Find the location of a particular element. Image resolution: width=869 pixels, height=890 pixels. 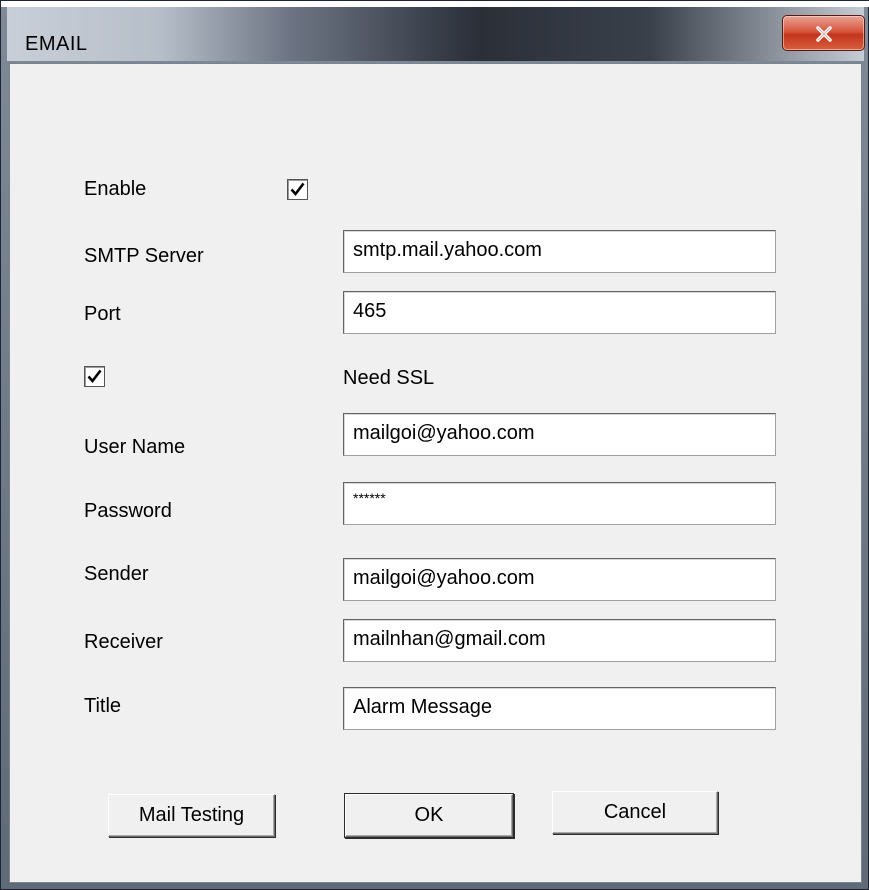

smtp-server-input: smtp.mail.yahoo.com is located at coordinates (559, 251).